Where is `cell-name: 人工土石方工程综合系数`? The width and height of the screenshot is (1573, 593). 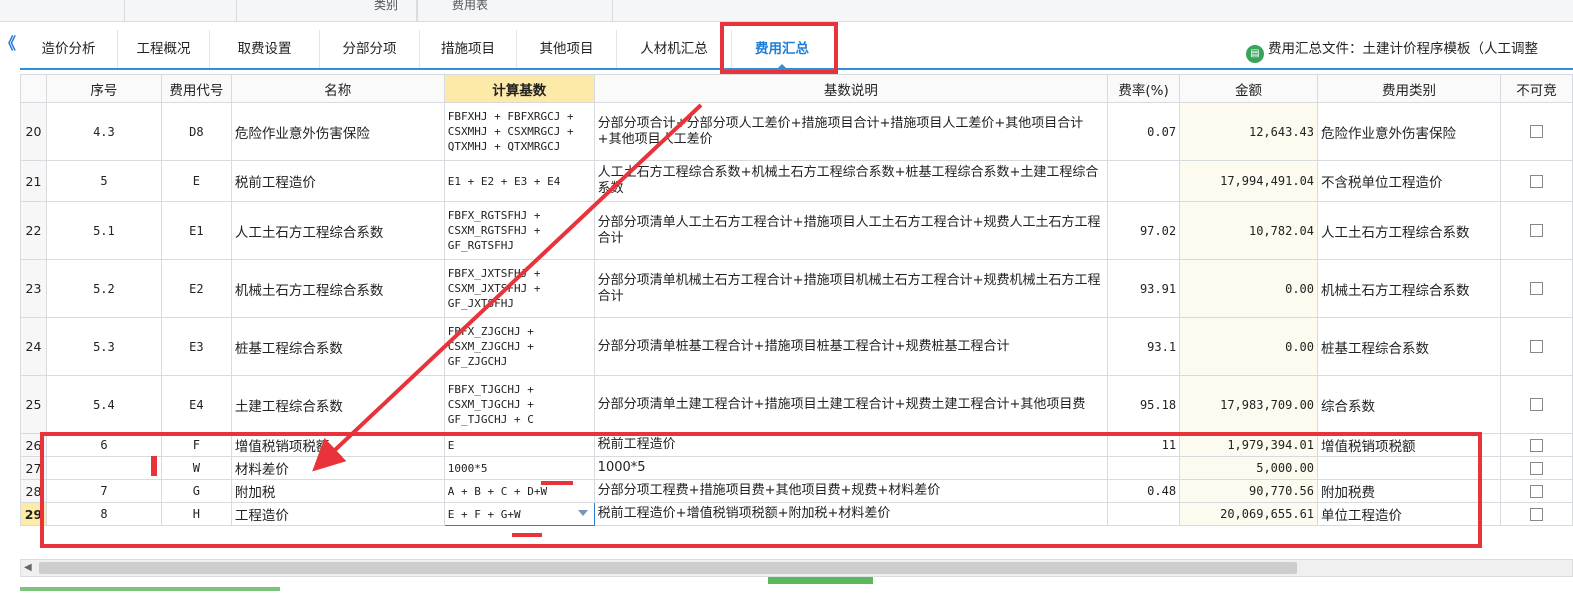
cell-name: 人工土石方工程综合系数 is located at coordinates (337, 230).